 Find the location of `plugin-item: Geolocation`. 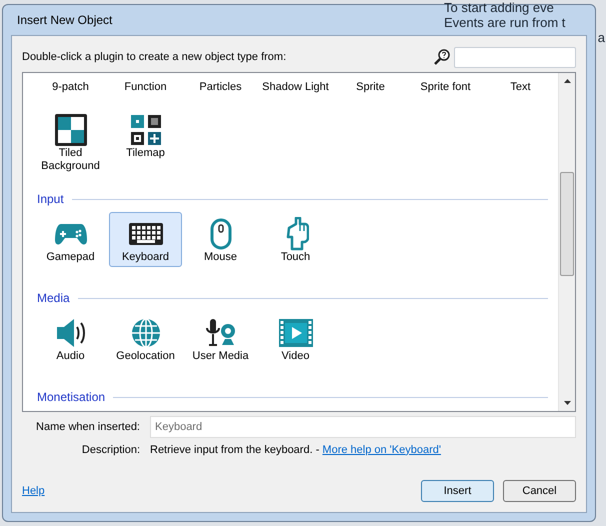

plugin-item: Geolocation is located at coordinates (145, 338).